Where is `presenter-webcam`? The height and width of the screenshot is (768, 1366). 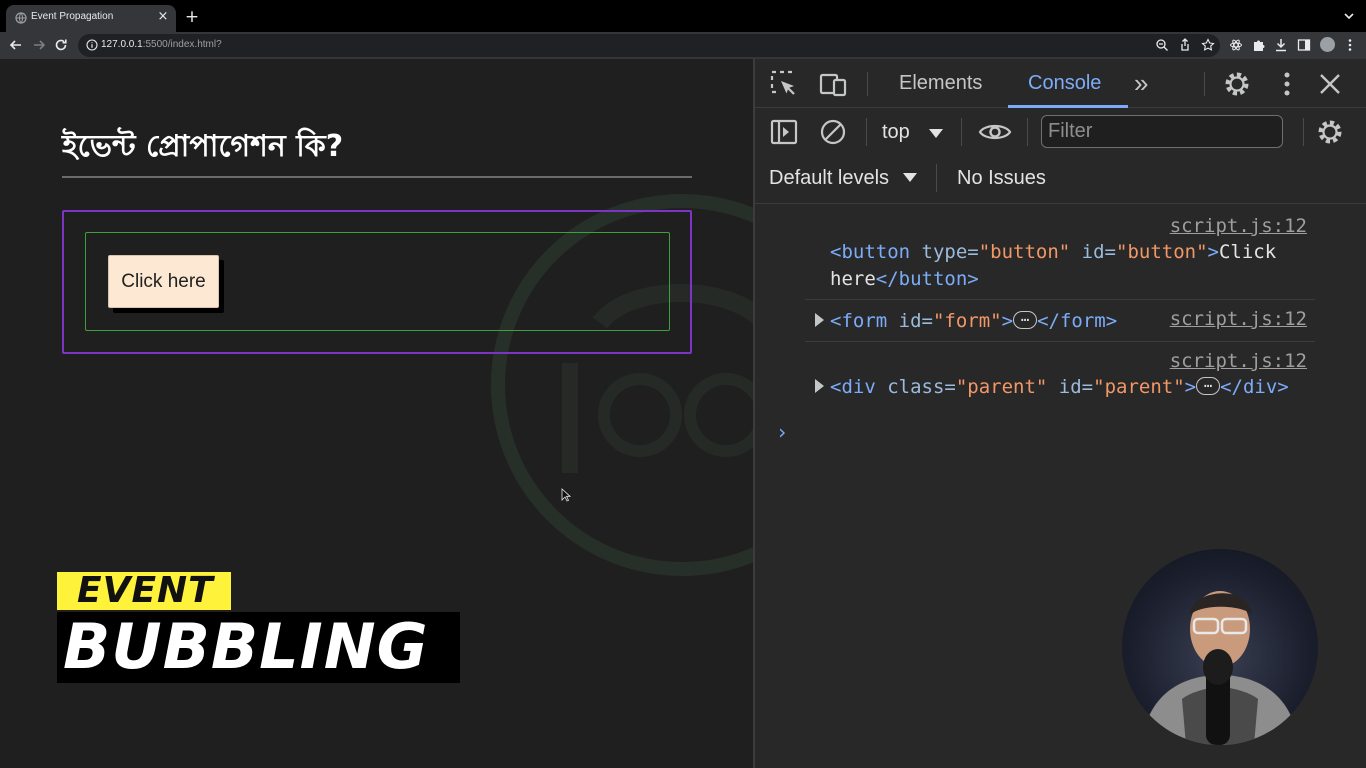
presenter-webcam is located at coordinates (1220, 647).